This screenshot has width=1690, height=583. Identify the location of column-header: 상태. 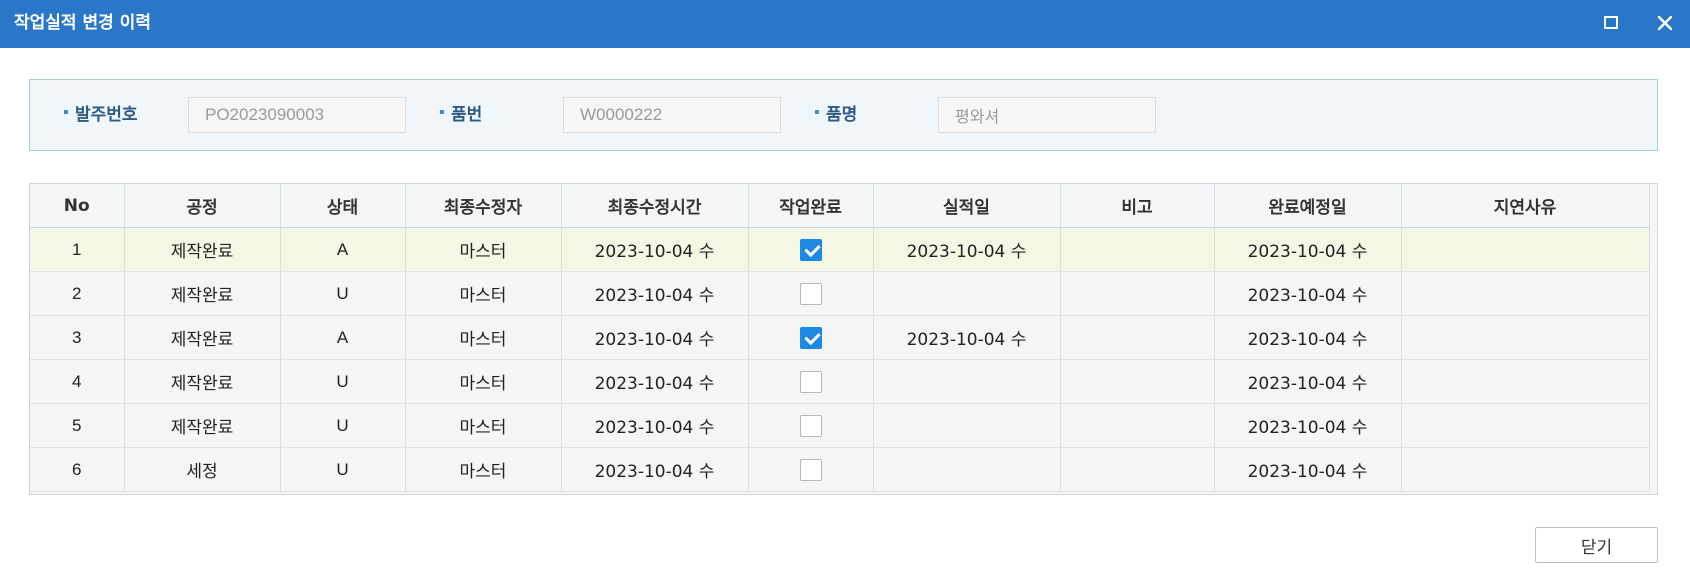
(343, 206).